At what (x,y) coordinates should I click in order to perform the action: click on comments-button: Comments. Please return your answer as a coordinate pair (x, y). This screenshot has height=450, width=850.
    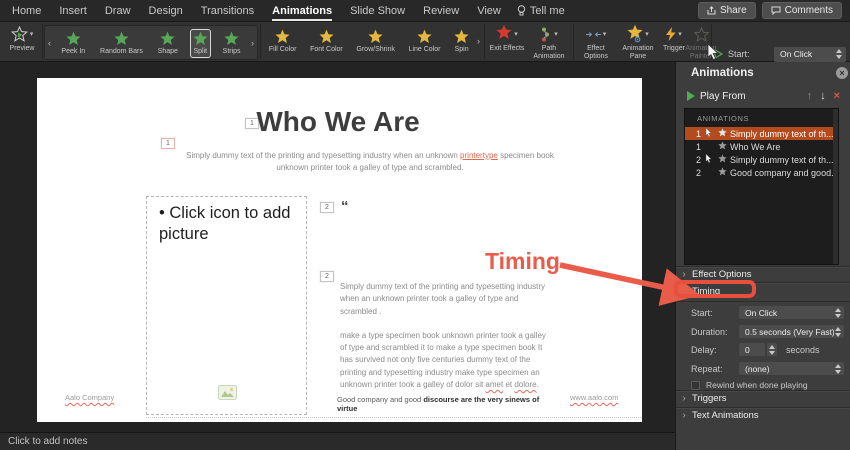
    Looking at the image, I should click on (801, 10).